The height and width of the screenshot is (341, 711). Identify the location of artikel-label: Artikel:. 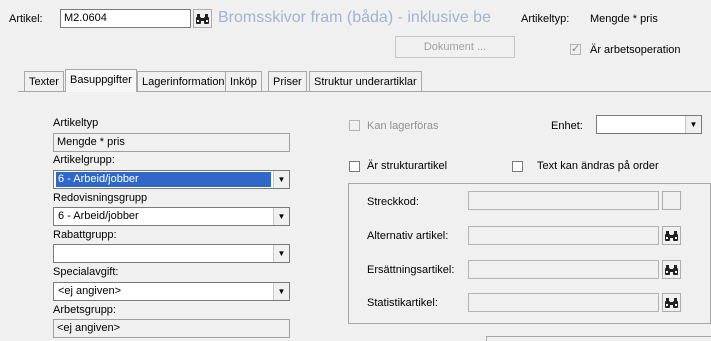
(26, 19).